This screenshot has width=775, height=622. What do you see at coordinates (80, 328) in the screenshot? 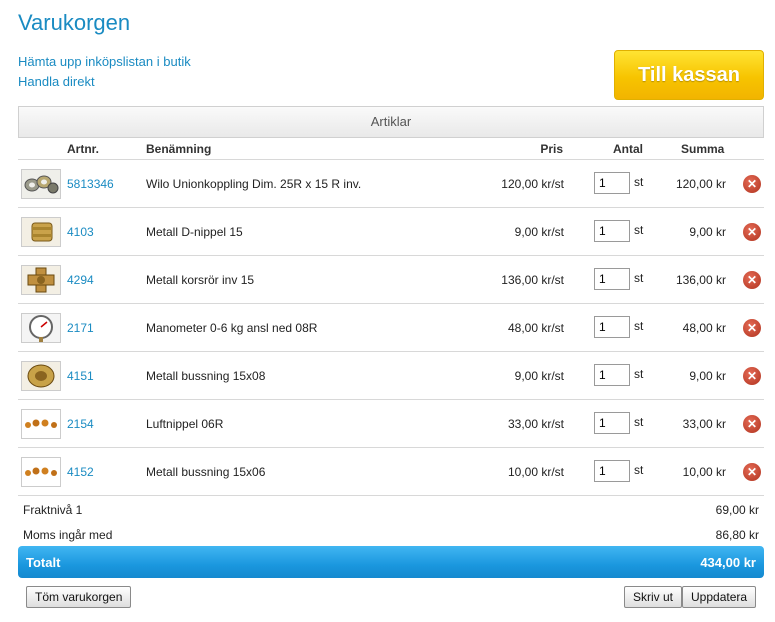
I see `article-number-link: 2171` at bounding box center [80, 328].